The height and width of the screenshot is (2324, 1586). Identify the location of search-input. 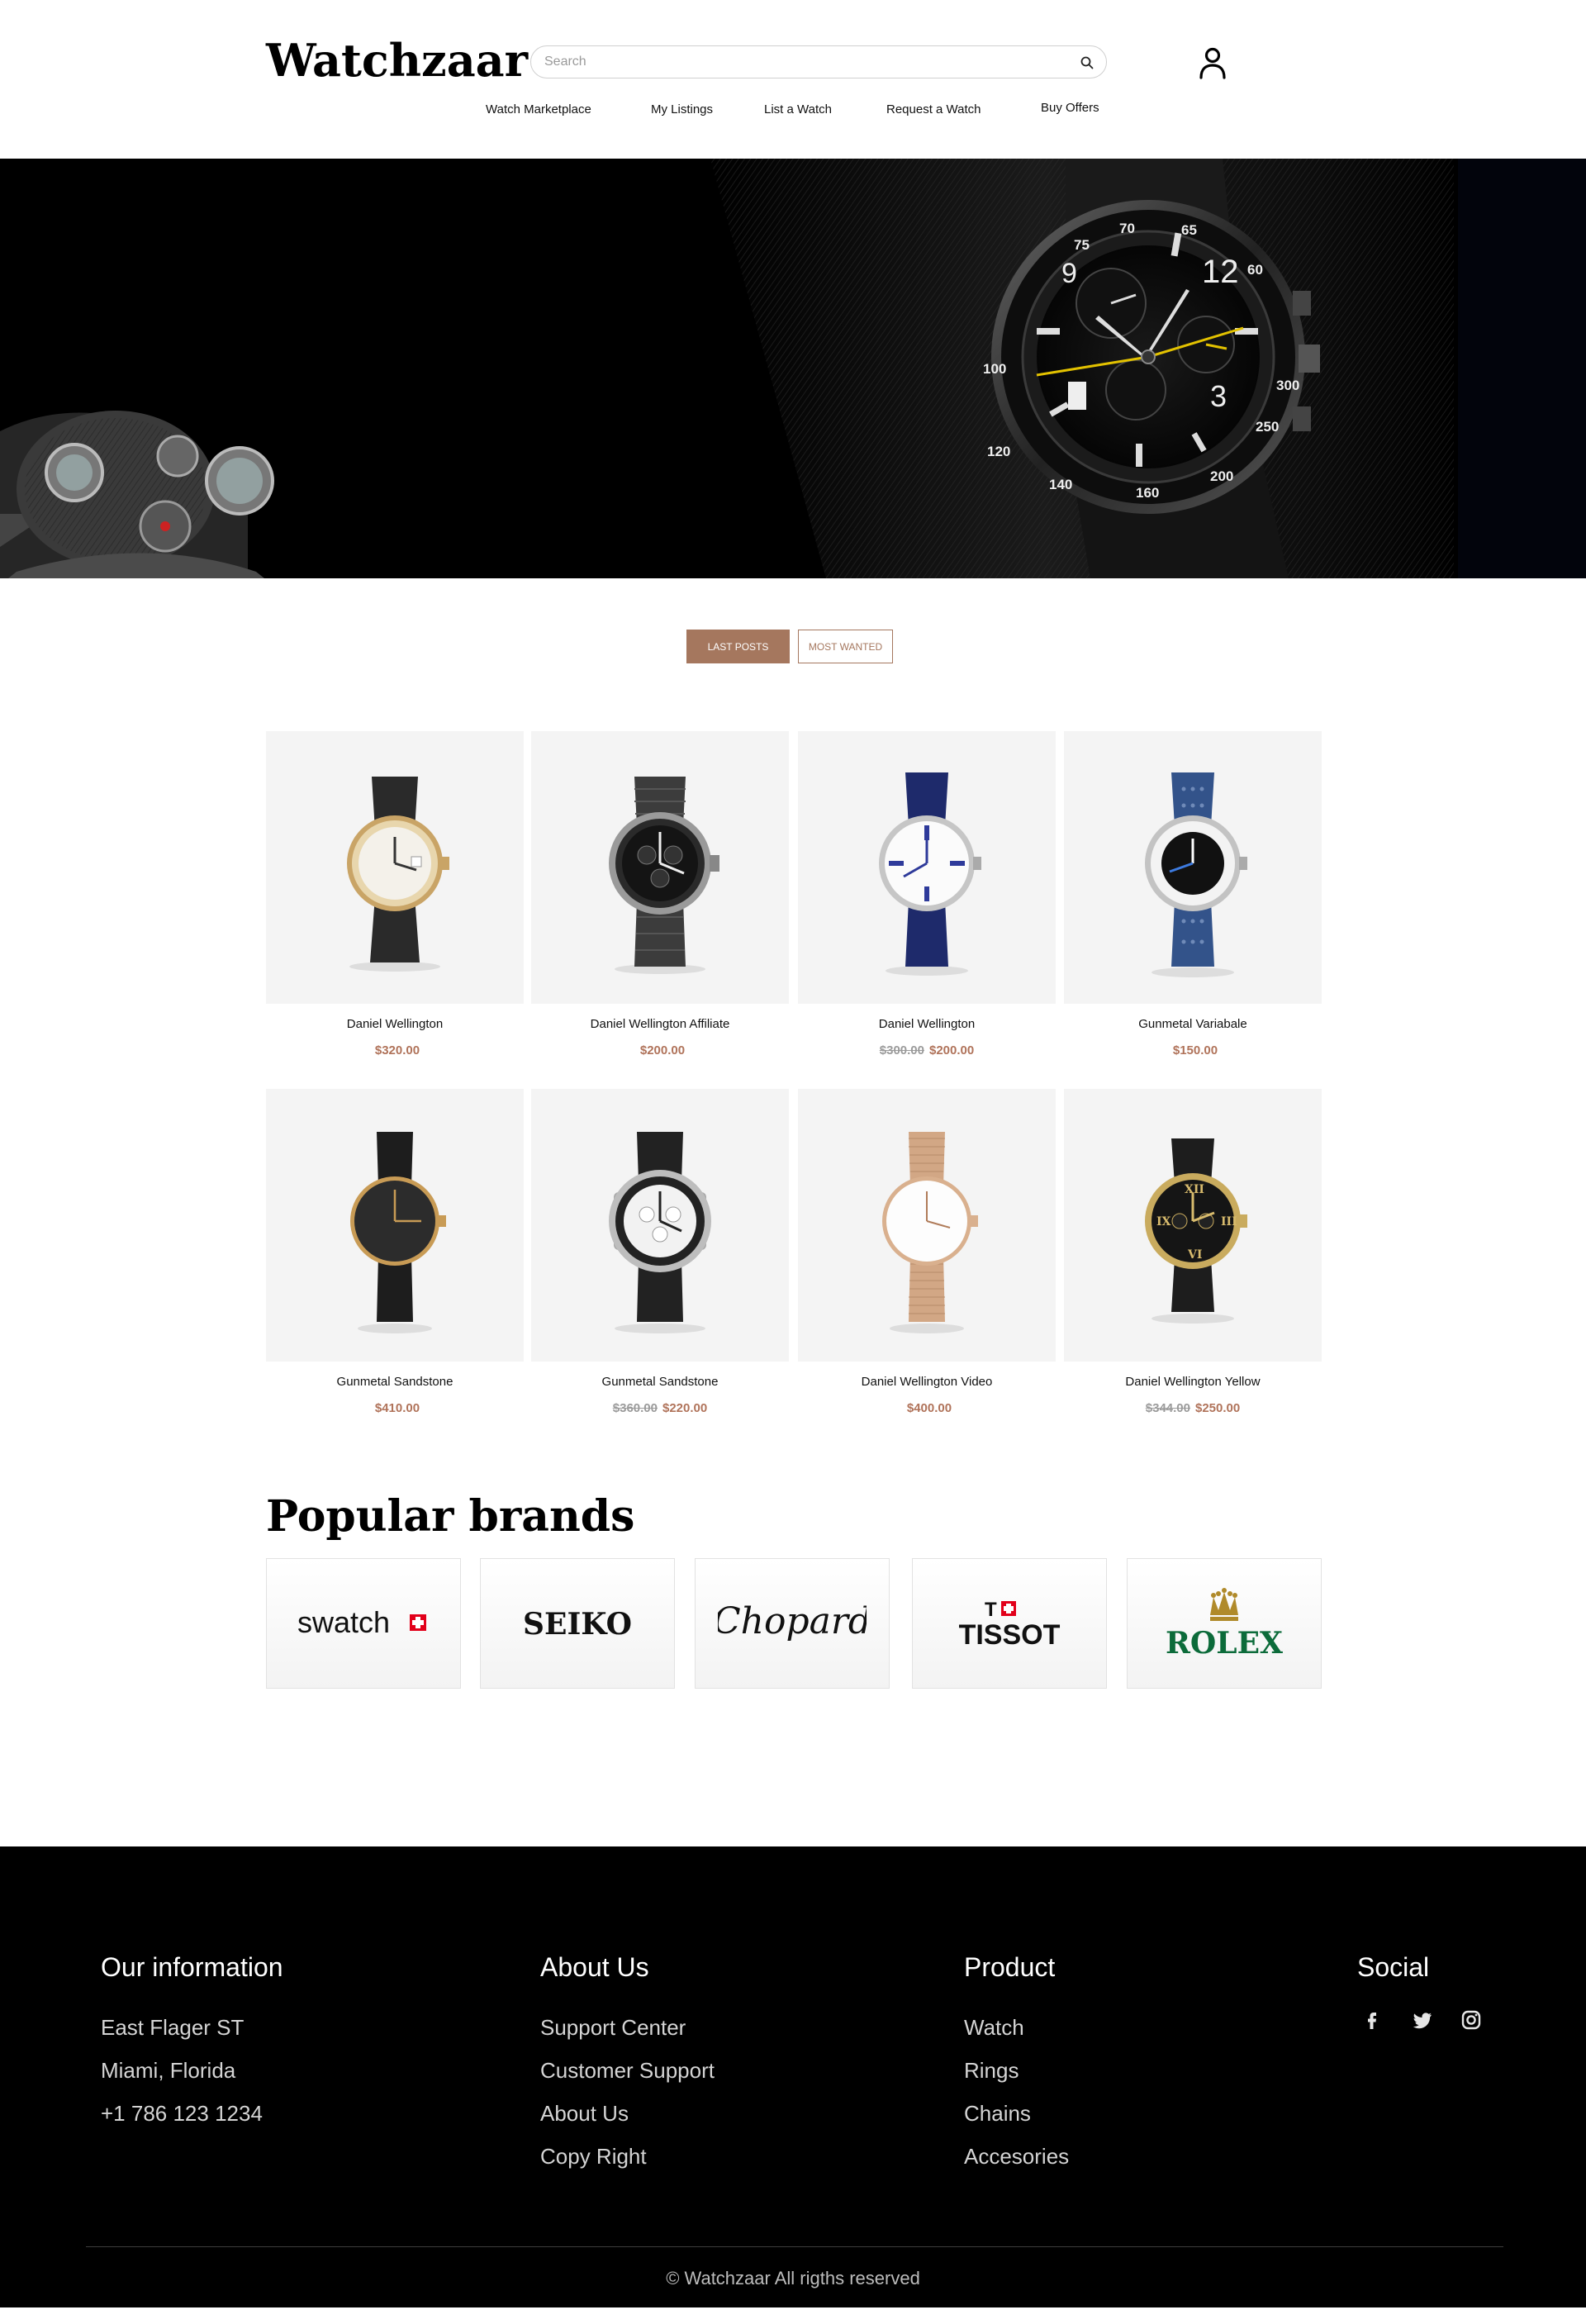
(808, 62).